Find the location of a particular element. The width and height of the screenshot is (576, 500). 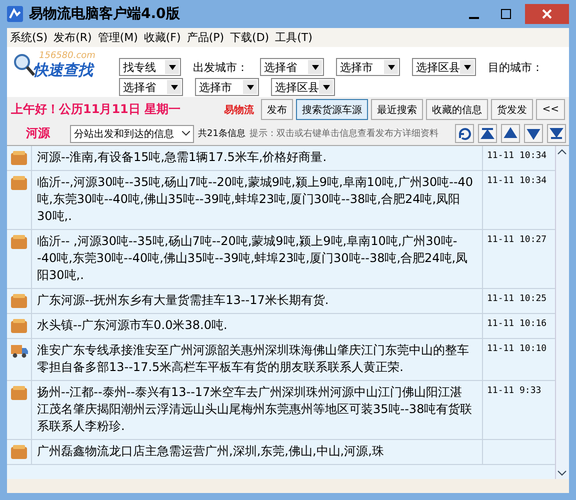

scrollbar is located at coordinates (562, 312).